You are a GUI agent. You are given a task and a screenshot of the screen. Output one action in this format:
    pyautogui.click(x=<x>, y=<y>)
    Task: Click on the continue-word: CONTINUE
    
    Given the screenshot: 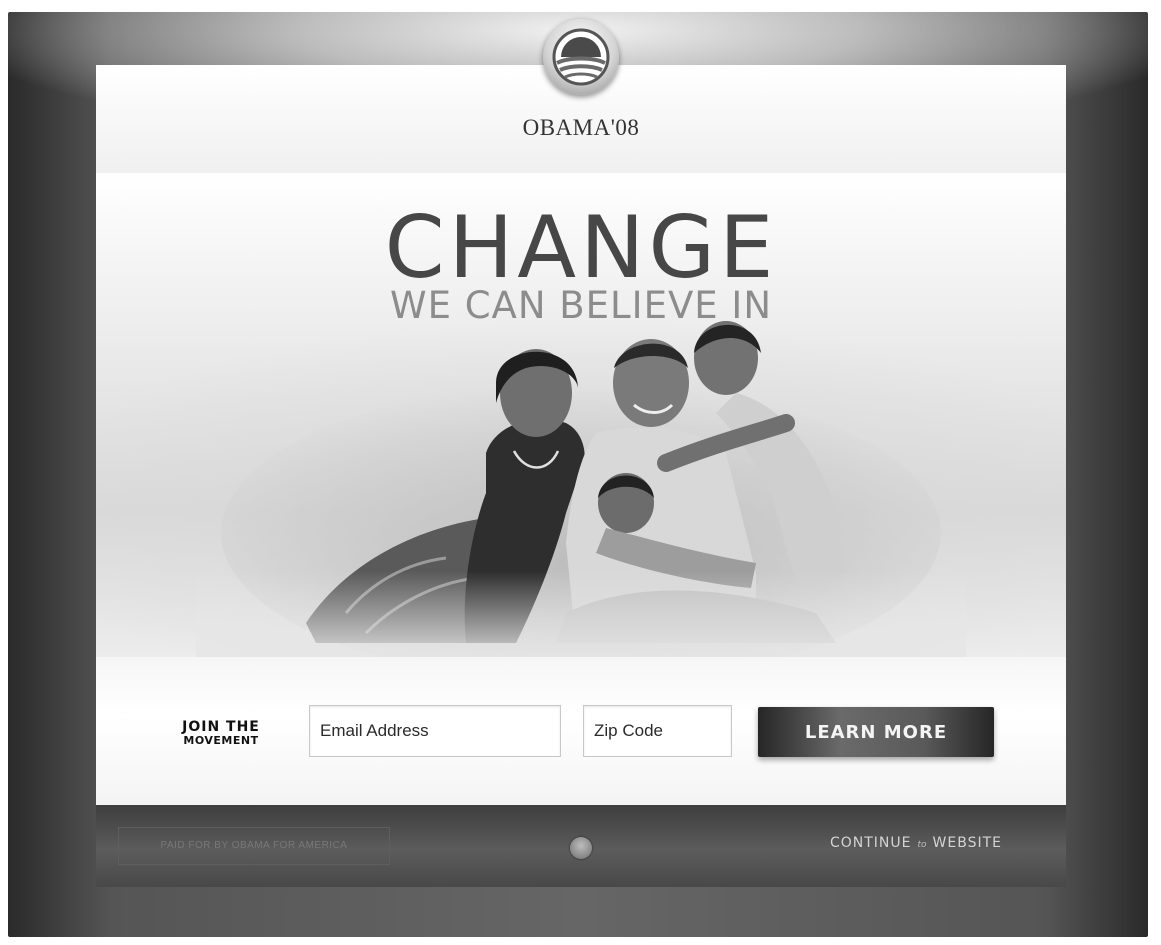 What is the action you would take?
    pyautogui.click(x=870, y=843)
    